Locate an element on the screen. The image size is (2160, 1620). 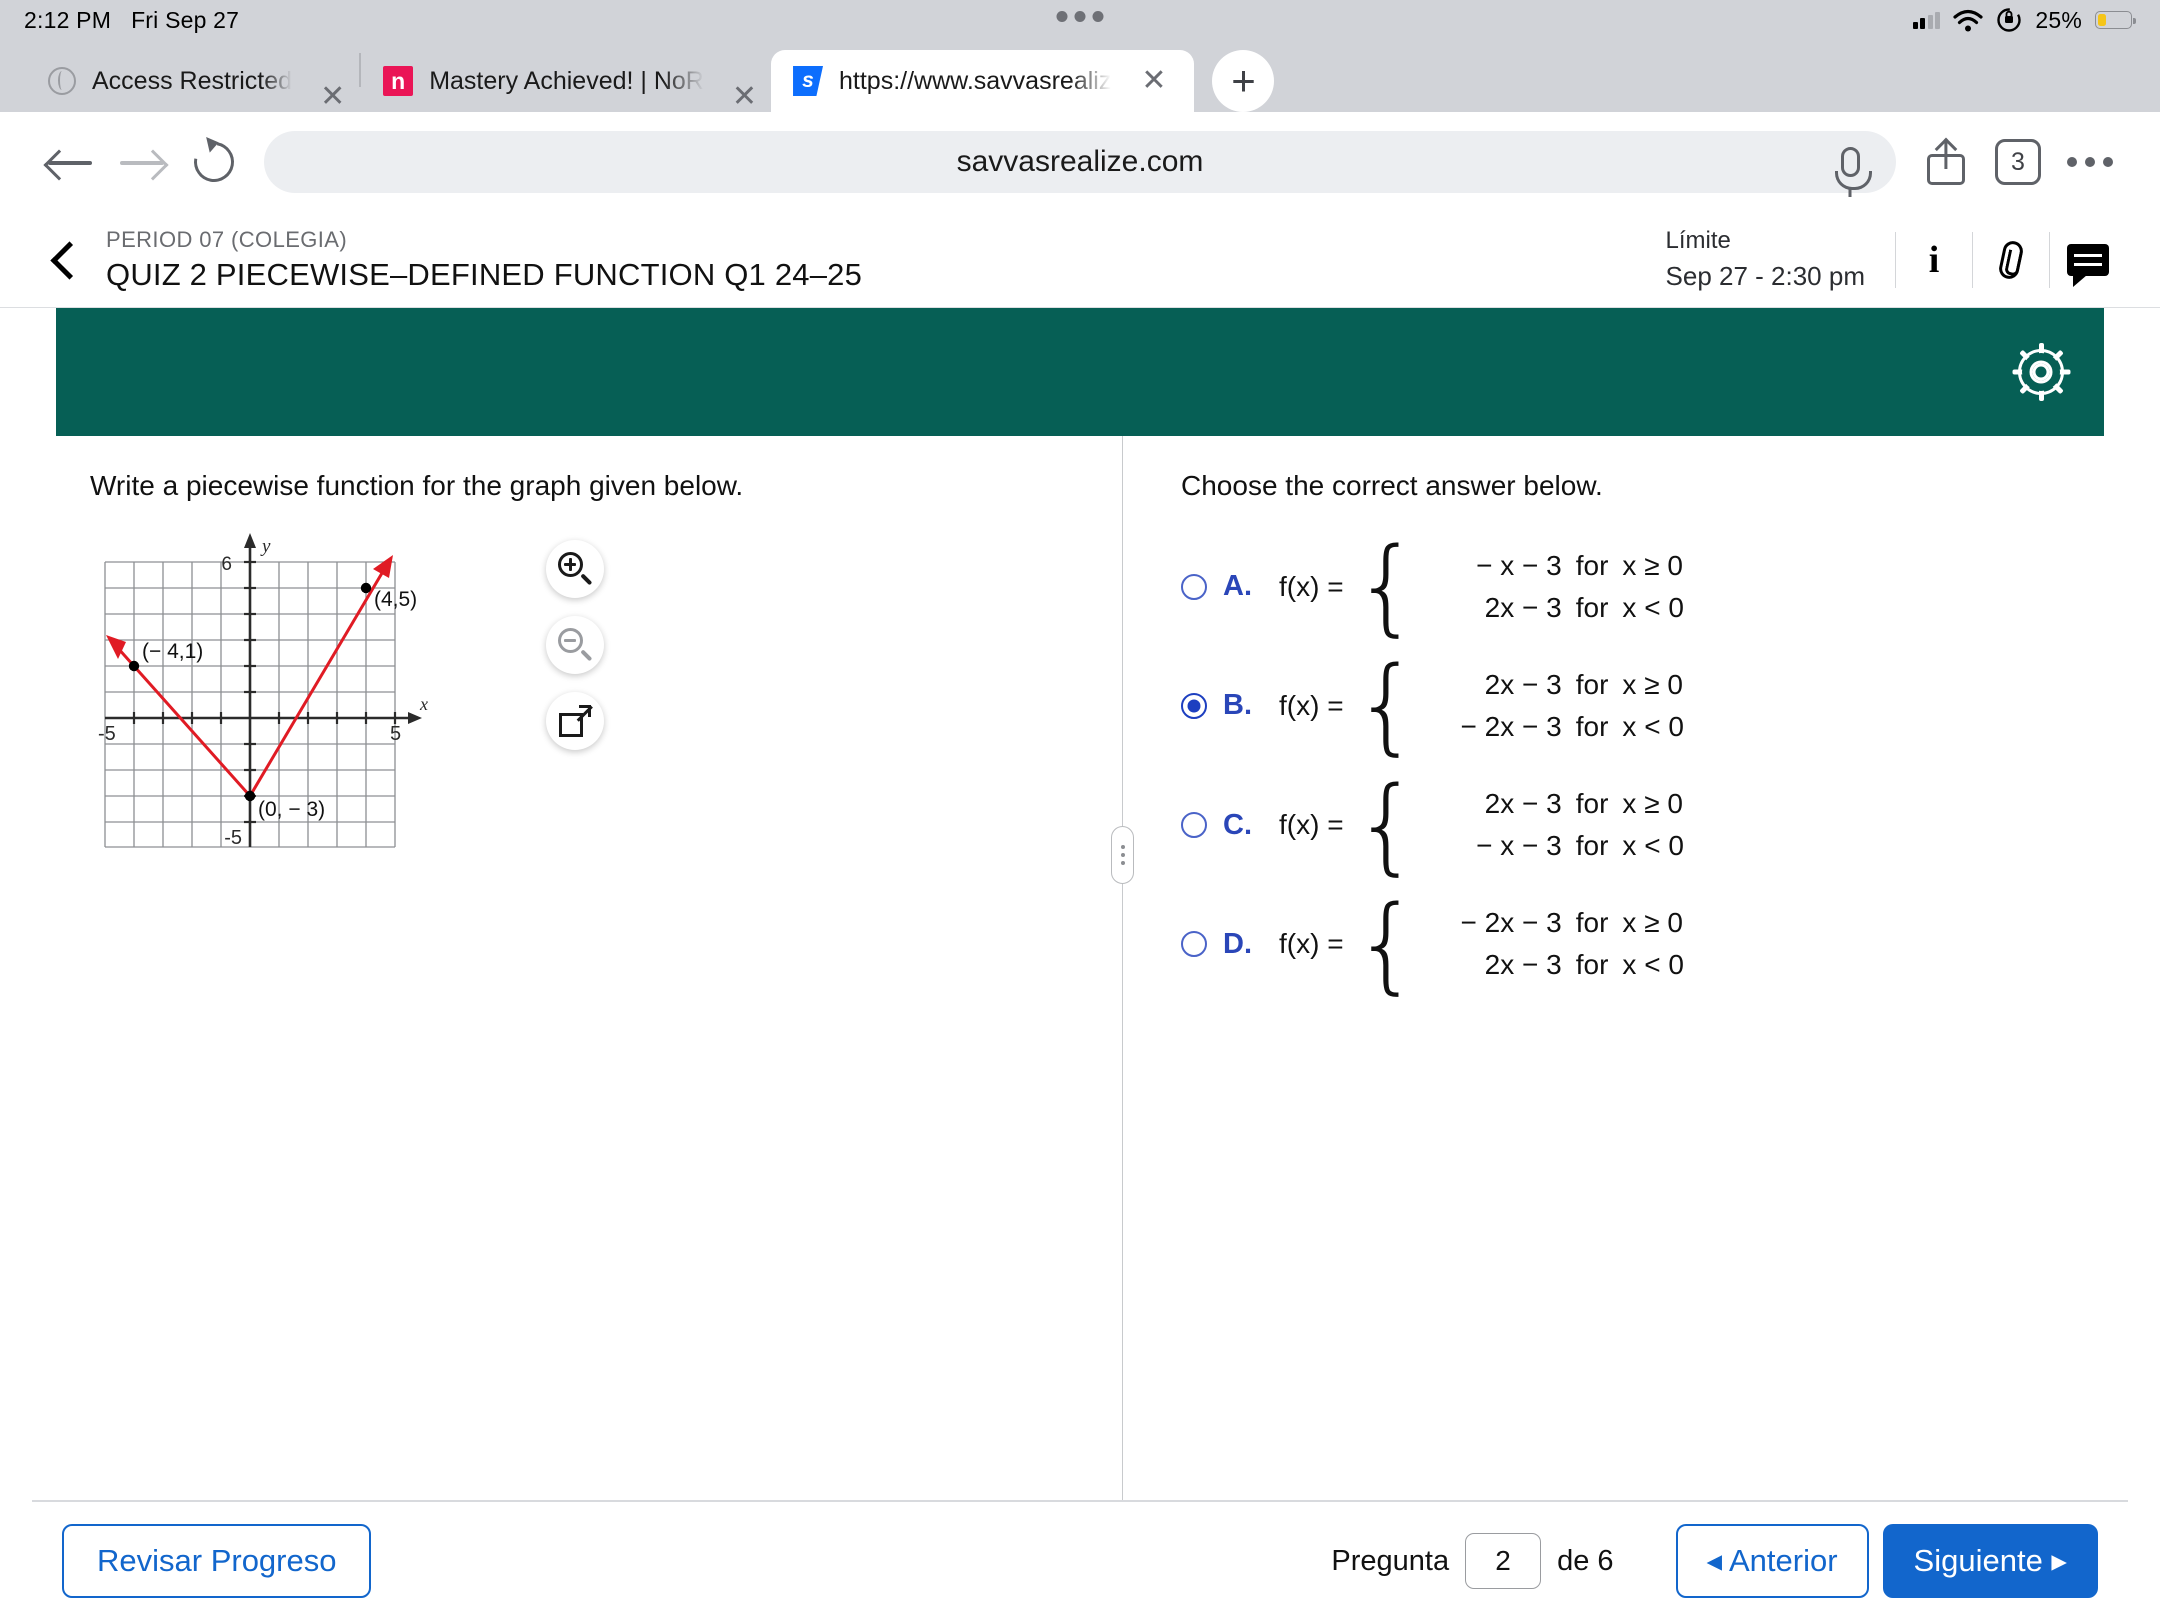
plot-point is located at coordinates (134, 666).